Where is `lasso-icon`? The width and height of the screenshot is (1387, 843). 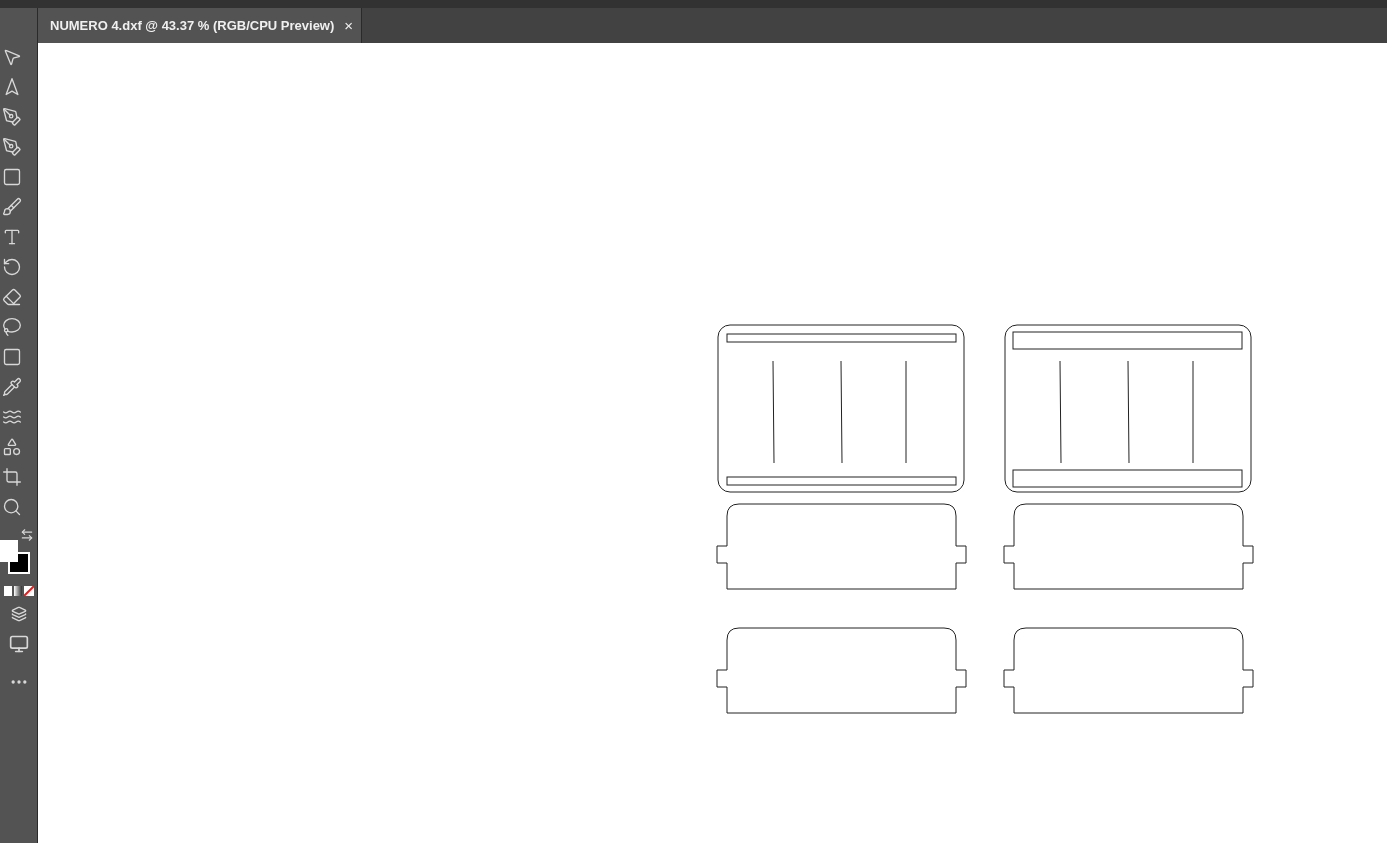 lasso-icon is located at coordinates (12, 327).